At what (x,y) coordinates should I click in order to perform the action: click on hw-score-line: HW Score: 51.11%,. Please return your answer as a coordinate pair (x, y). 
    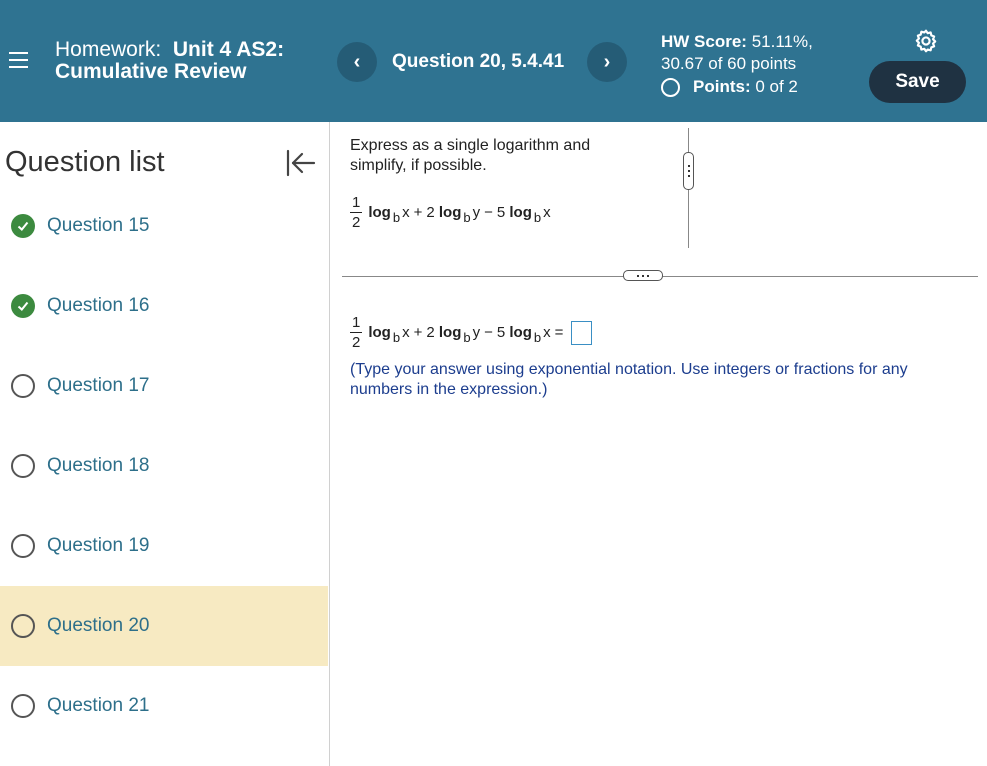
    Looking at the image, I should click on (737, 42).